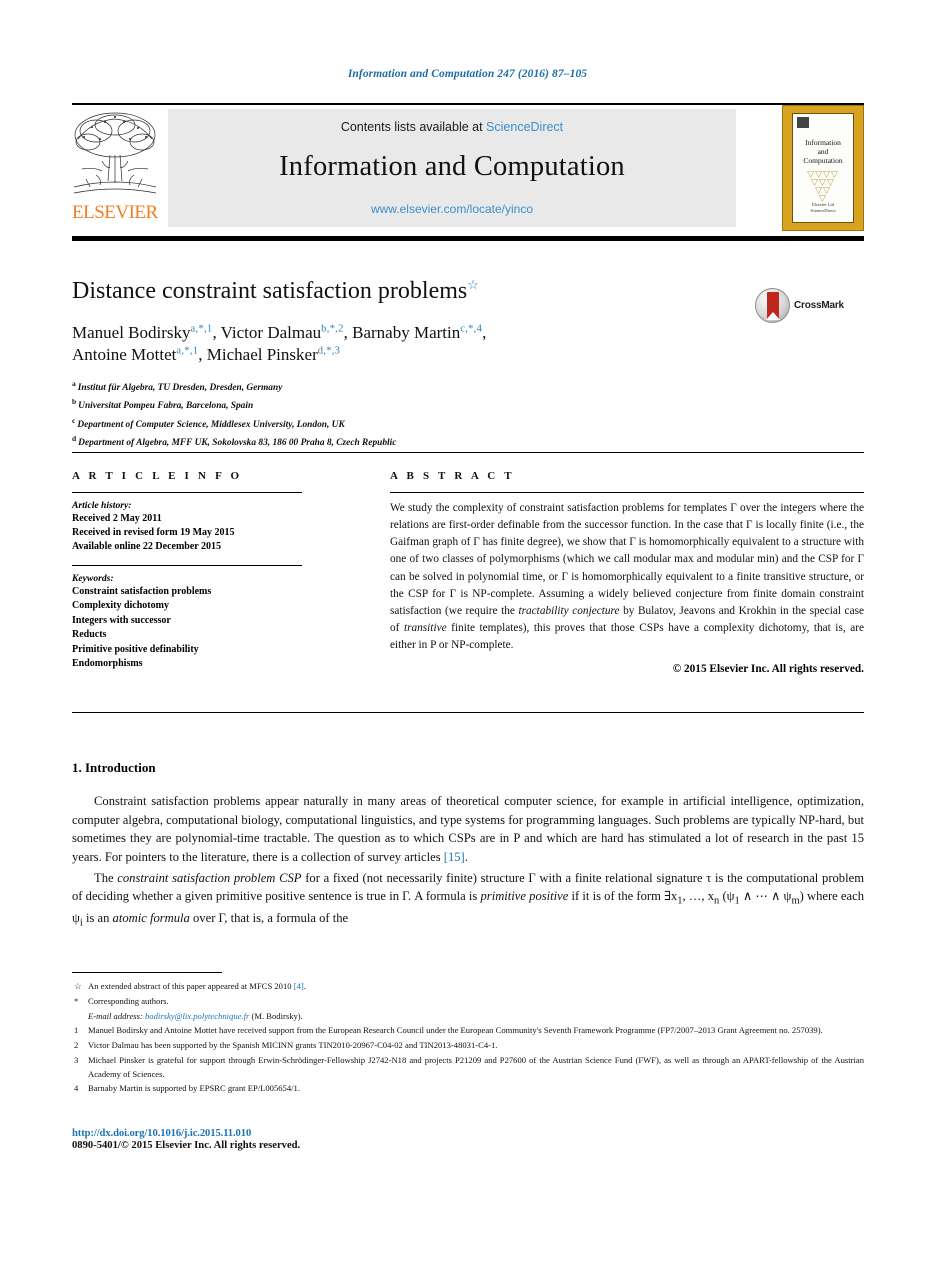 The image size is (935, 1266). Describe the element at coordinates (262, 355) in the screenshot. I see `author-5: Michael Pinsker` at that location.